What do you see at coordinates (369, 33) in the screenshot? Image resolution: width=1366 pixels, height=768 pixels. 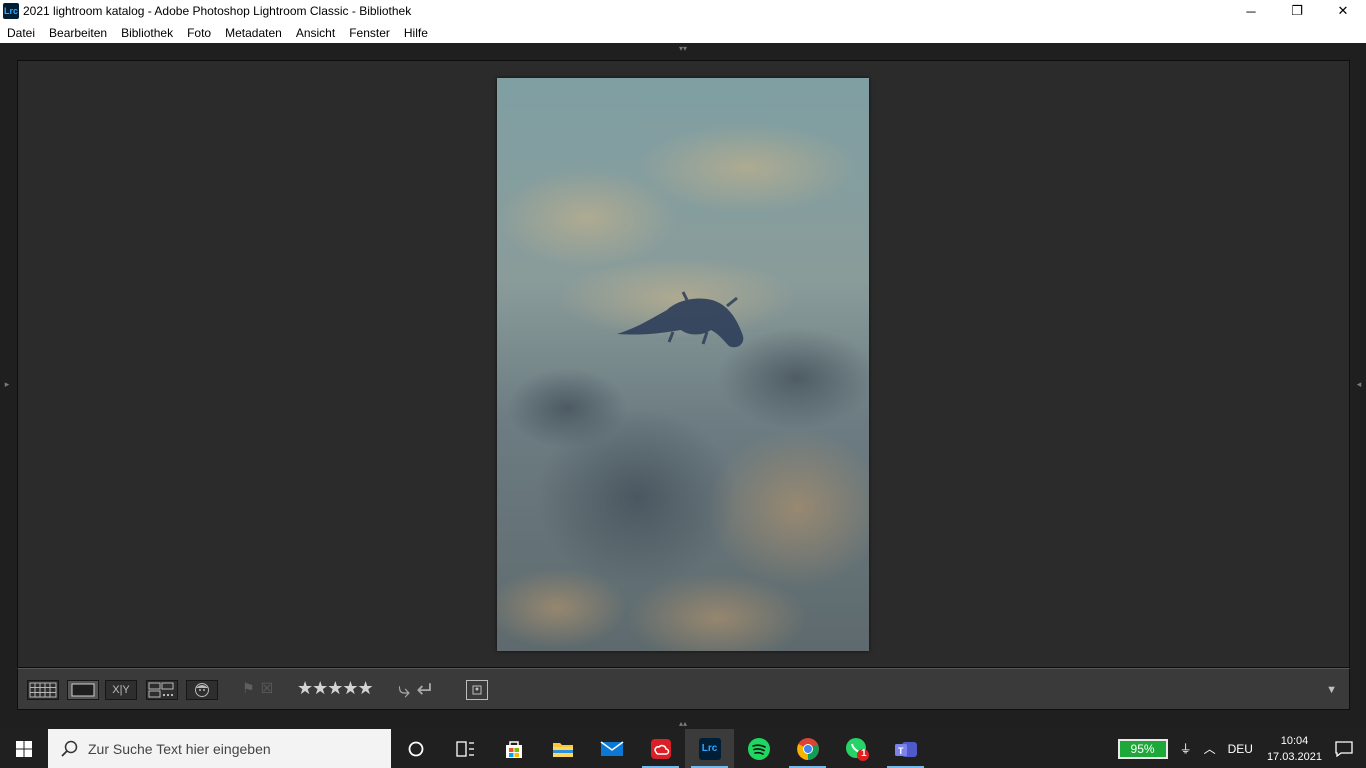 I see `menu-fenster: Fenster` at bounding box center [369, 33].